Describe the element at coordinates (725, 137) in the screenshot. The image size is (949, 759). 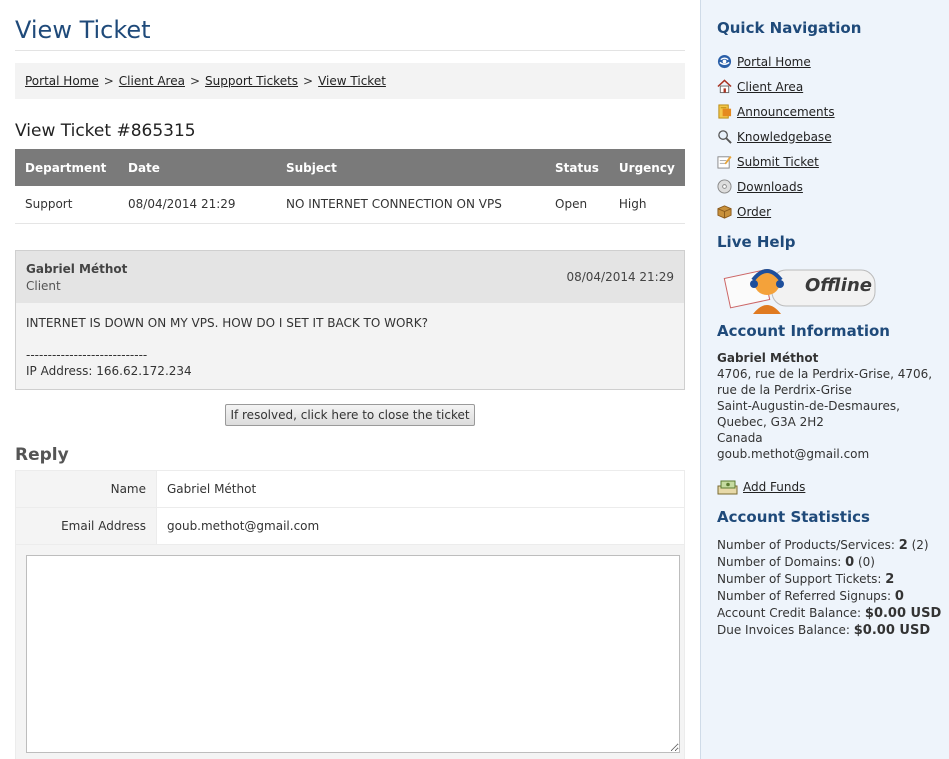
I see `magnifier-icon` at that location.